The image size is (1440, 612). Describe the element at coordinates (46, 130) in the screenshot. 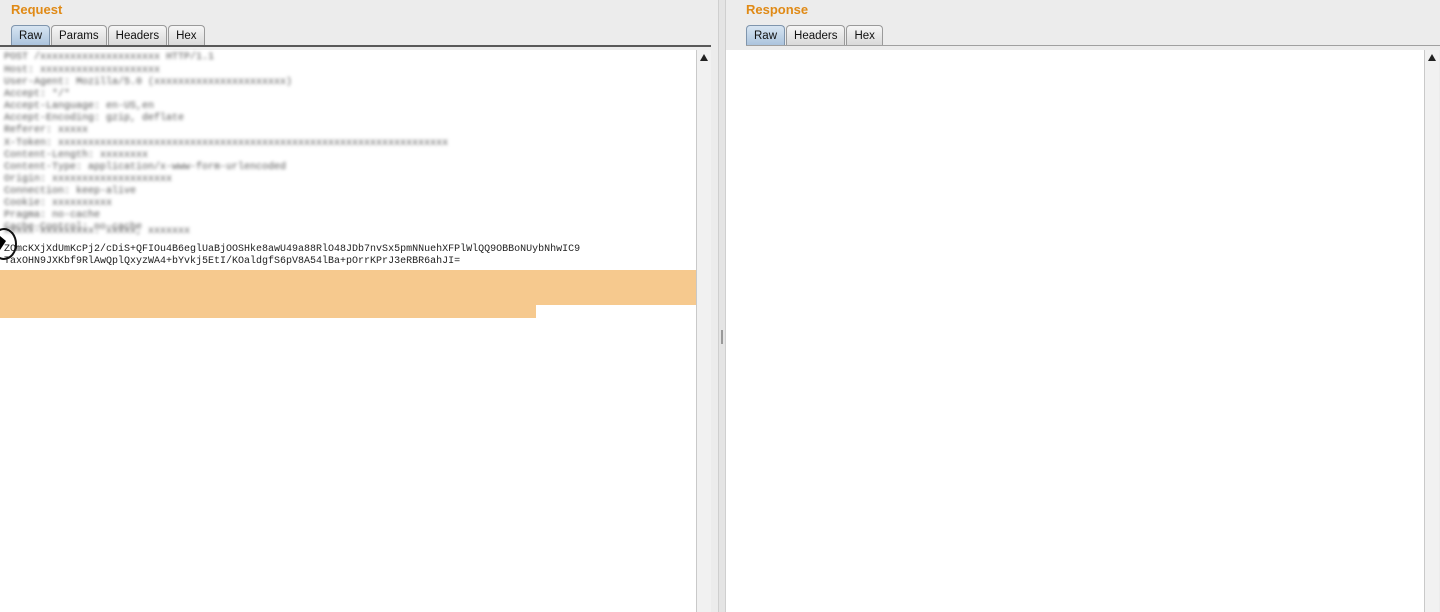

I see `request-line: Referer: xxxxx` at that location.